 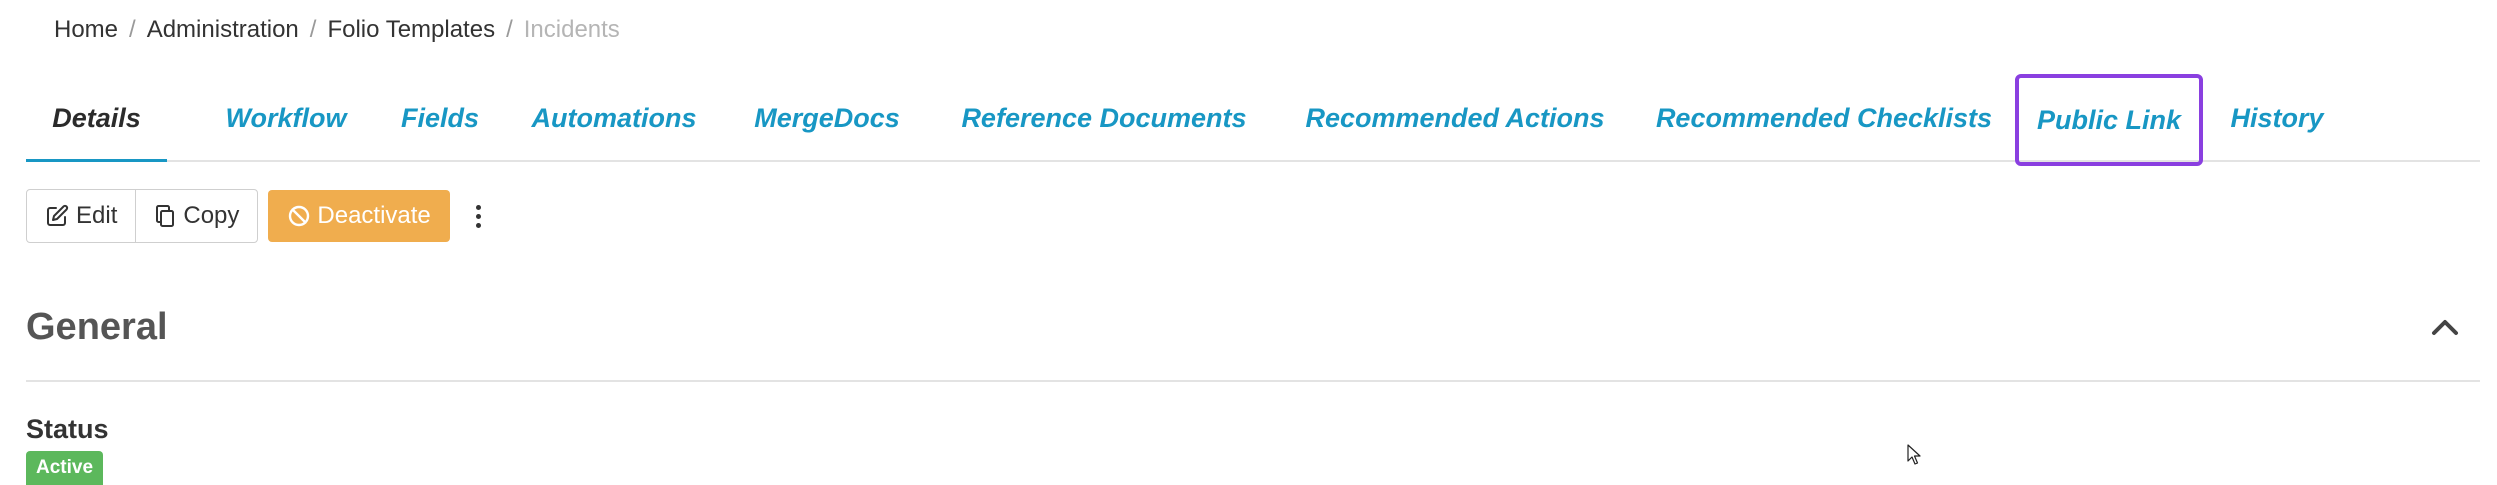 I want to click on section-title: General, so click(x=97, y=327).